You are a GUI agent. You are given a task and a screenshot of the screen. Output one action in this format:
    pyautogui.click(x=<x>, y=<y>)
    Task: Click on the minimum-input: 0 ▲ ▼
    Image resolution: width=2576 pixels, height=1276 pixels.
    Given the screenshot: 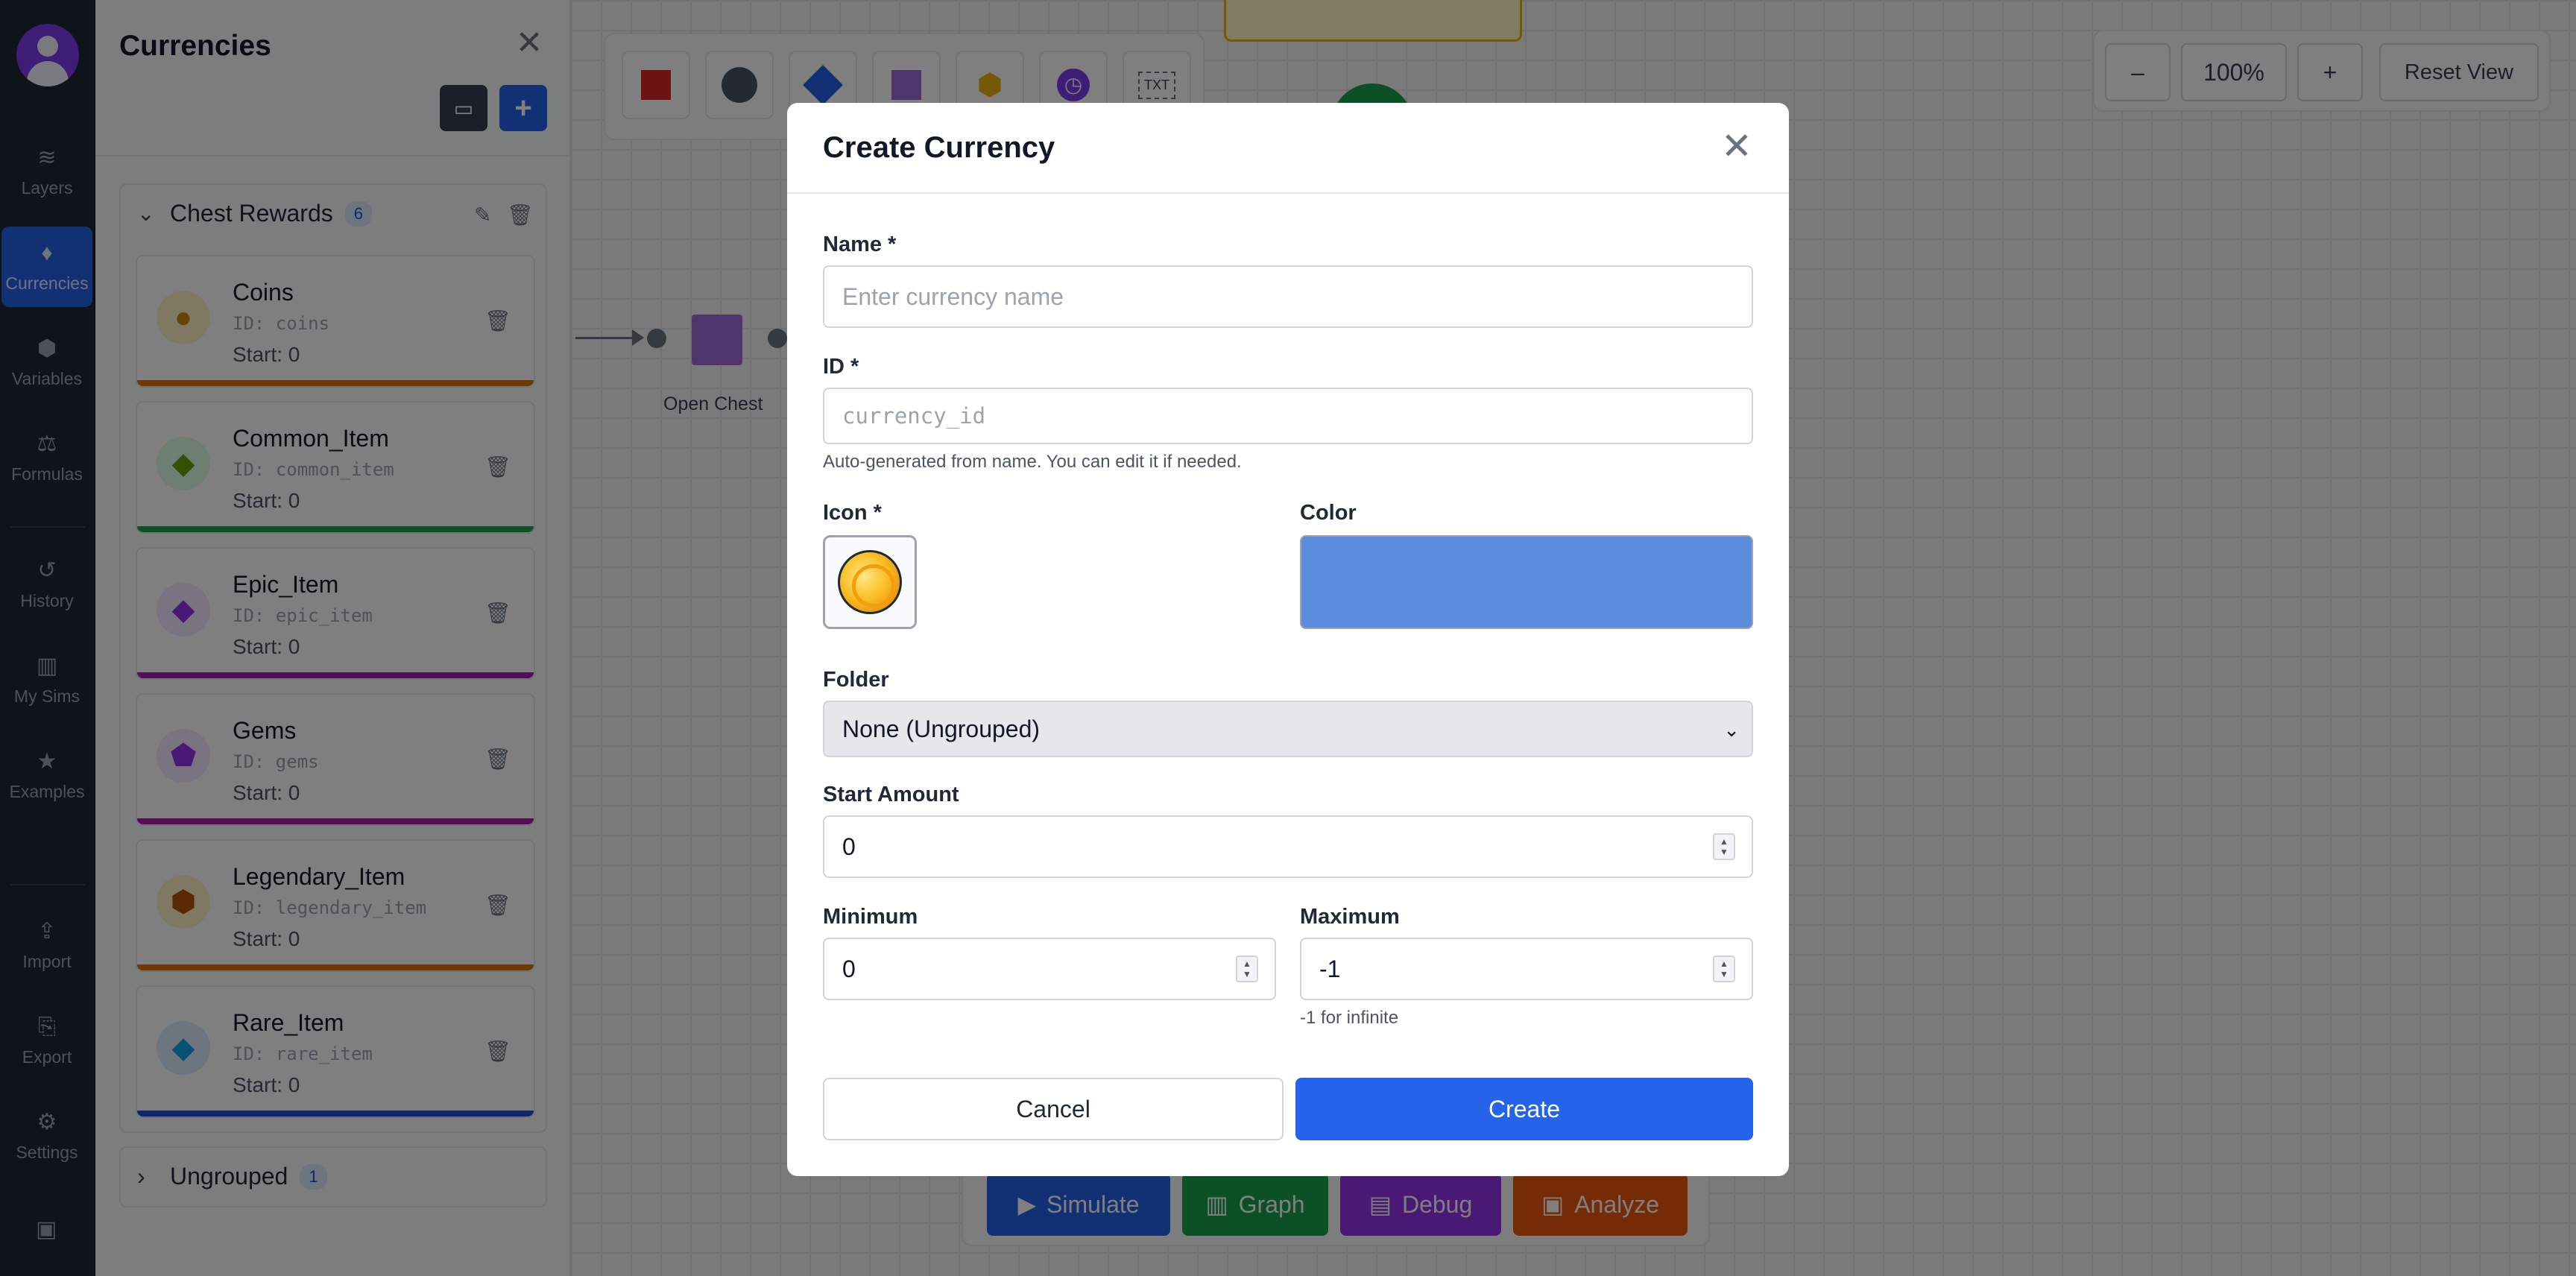 What is the action you would take?
    pyautogui.click(x=1049, y=969)
    